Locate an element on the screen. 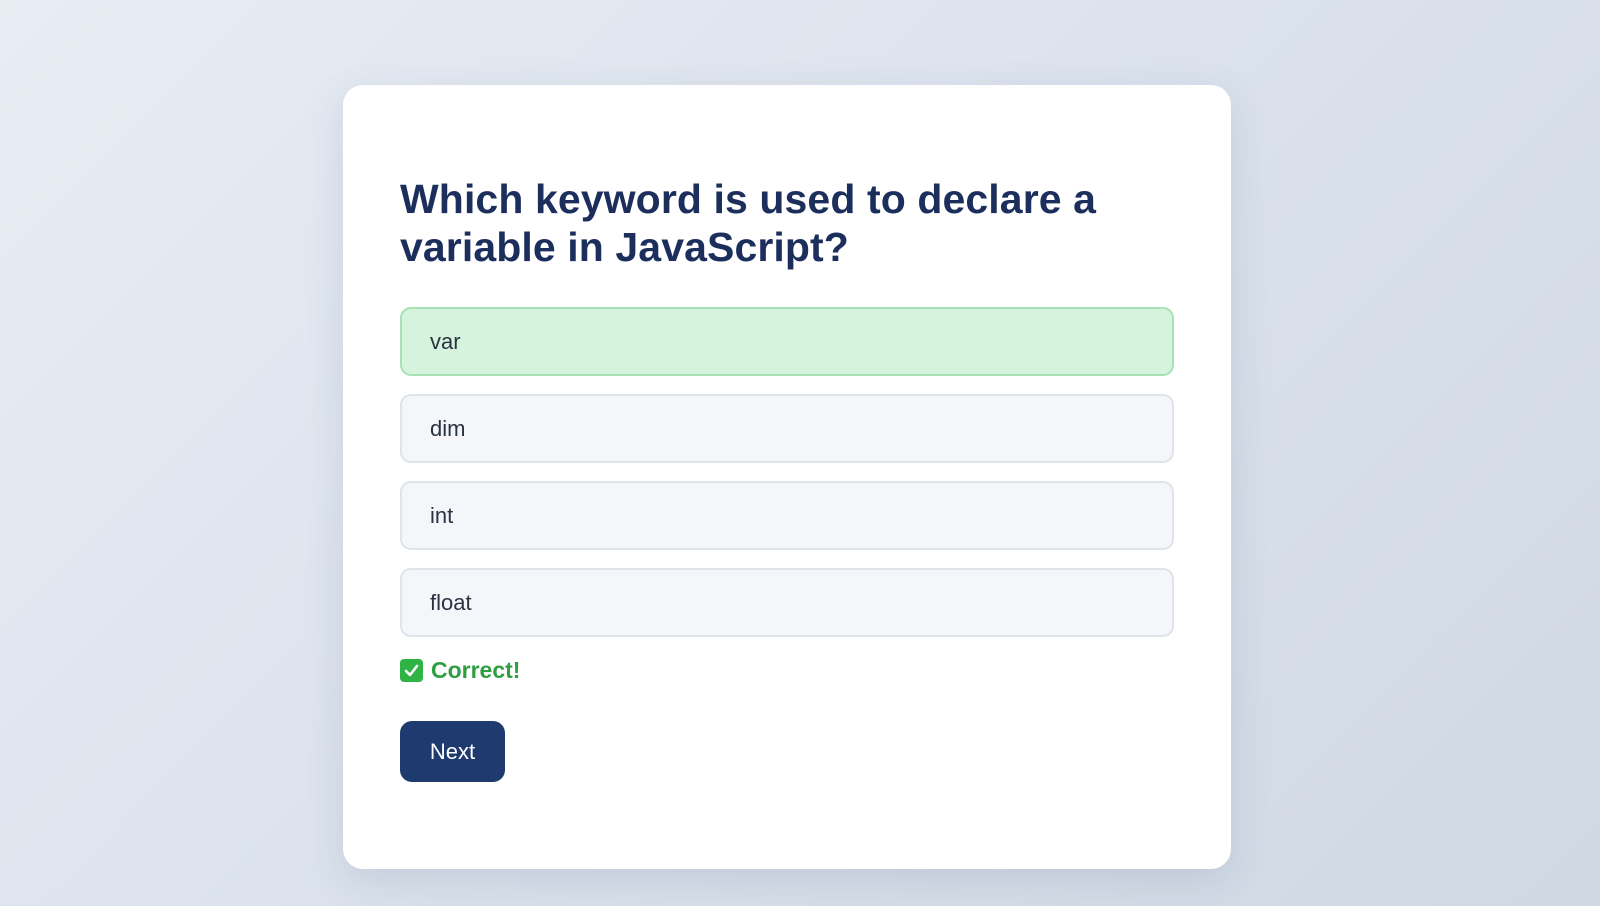  answer-option-label: float is located at coordinates (451, 602).